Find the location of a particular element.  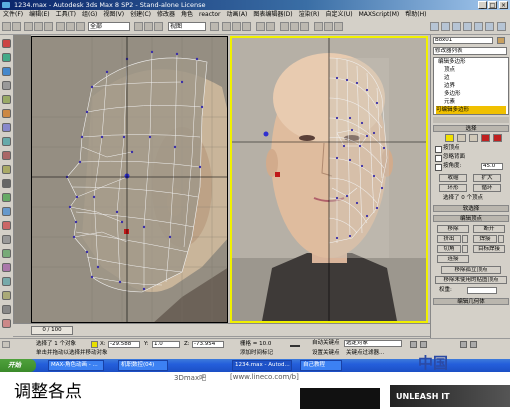

curve-editor-icon is located at coordinates (294, 26).